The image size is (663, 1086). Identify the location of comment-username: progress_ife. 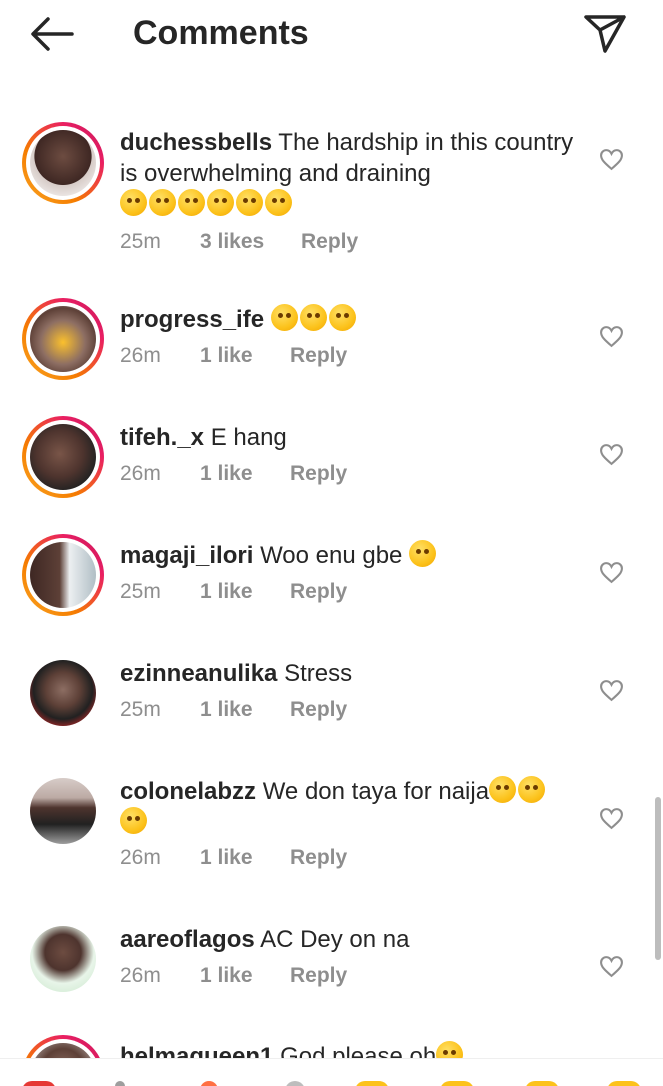
(192, 319).